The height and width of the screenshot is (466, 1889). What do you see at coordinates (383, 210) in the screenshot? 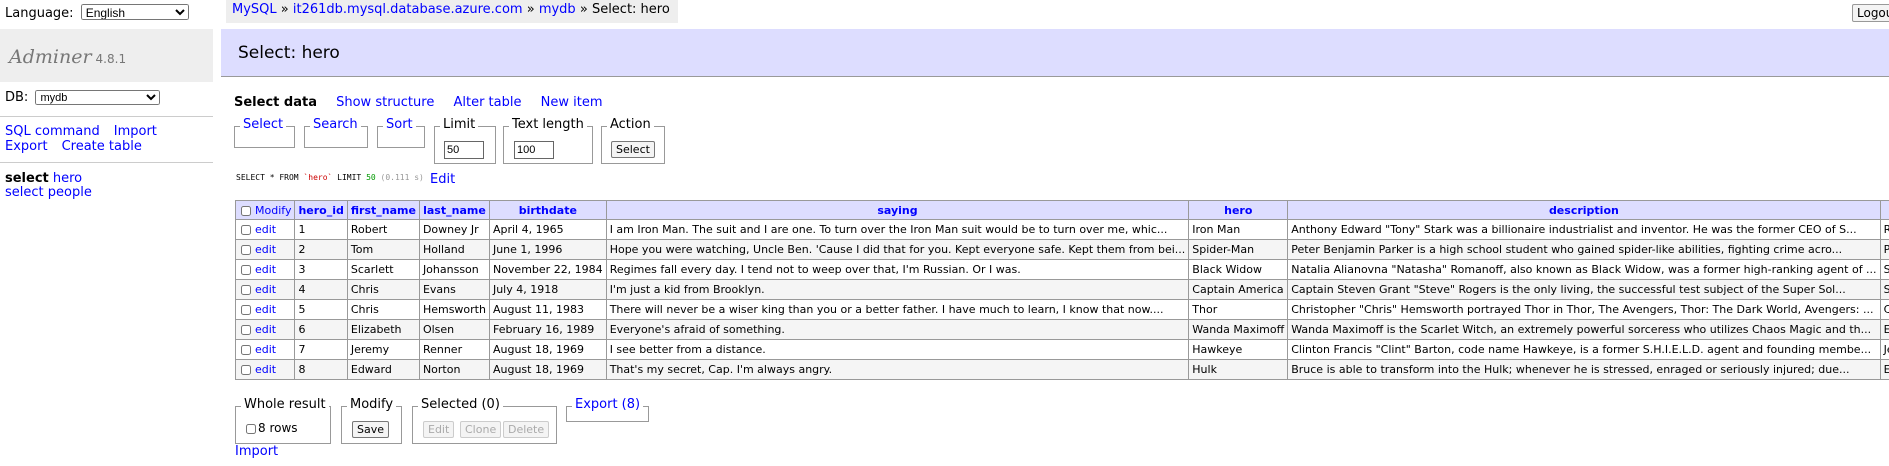
I see `column-header: first_name` at bounding box center [383, 210].